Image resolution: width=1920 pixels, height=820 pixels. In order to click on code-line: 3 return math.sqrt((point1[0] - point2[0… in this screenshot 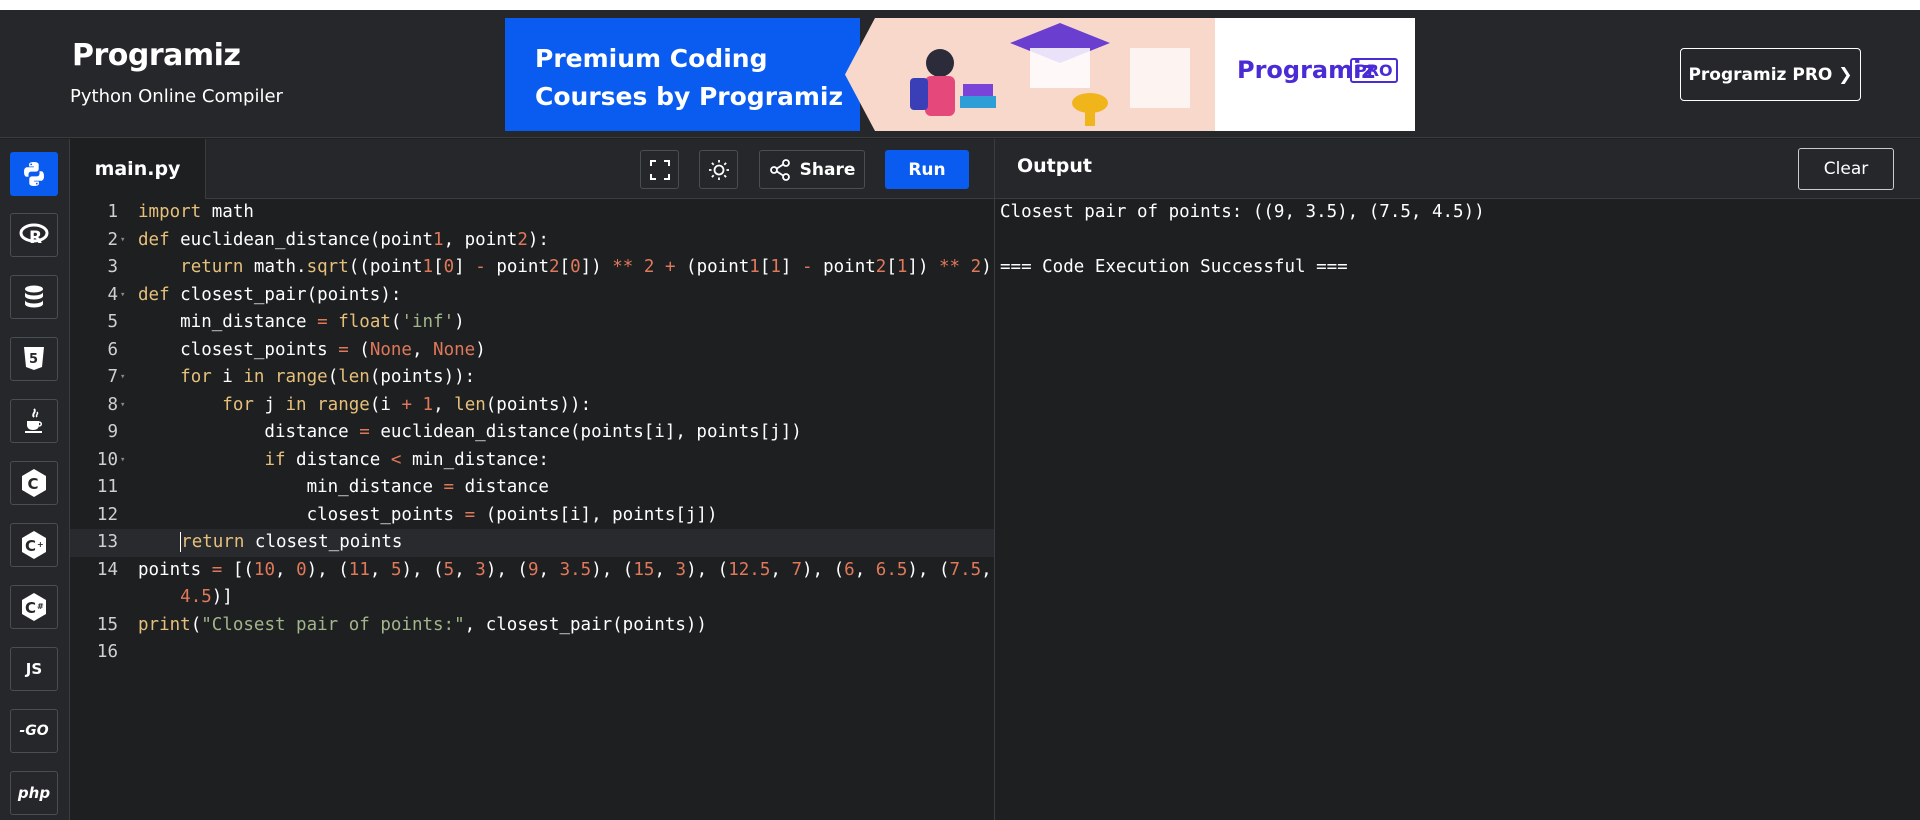, I will do `click(532, 268)`.